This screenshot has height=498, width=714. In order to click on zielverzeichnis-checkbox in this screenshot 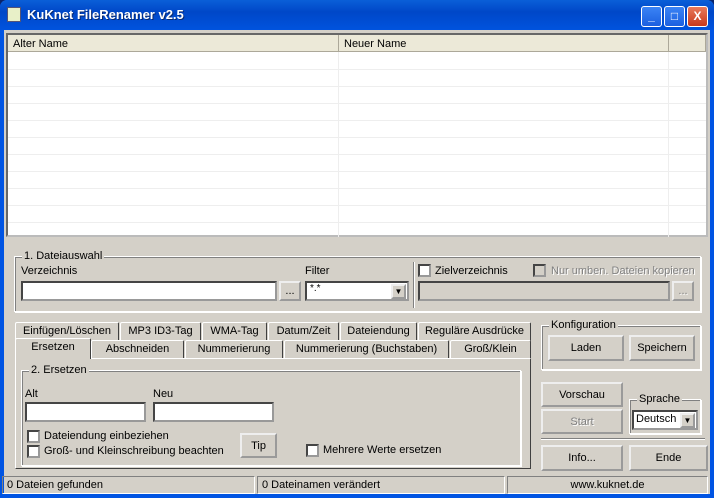, I will do `click(424, 270)`.